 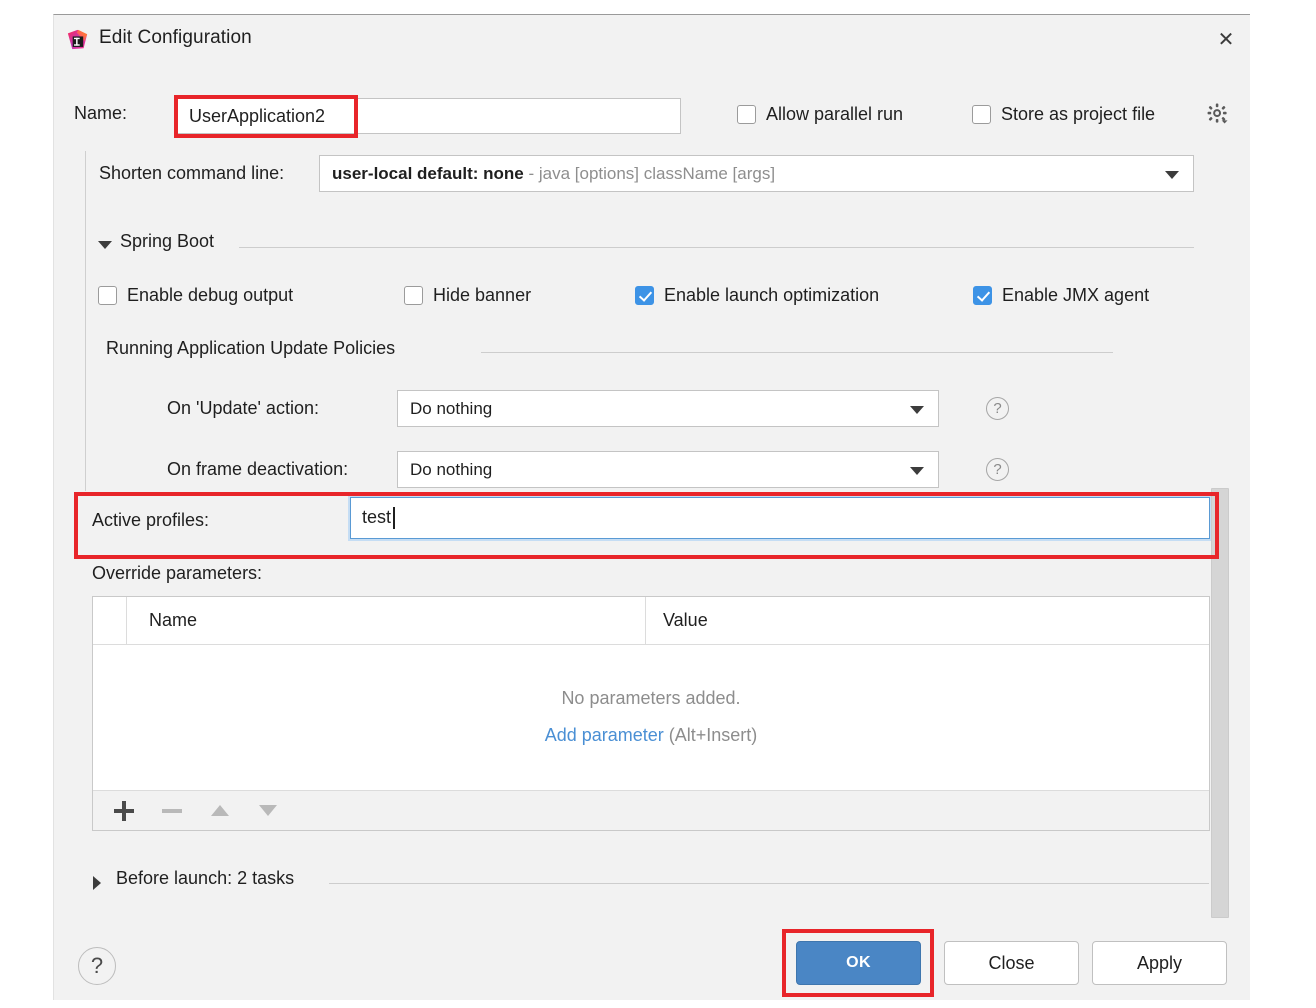 What do you see at coordinates (97, 966) in the screenshot?
I see `help-button: ?` at bounding box center [97, 966].